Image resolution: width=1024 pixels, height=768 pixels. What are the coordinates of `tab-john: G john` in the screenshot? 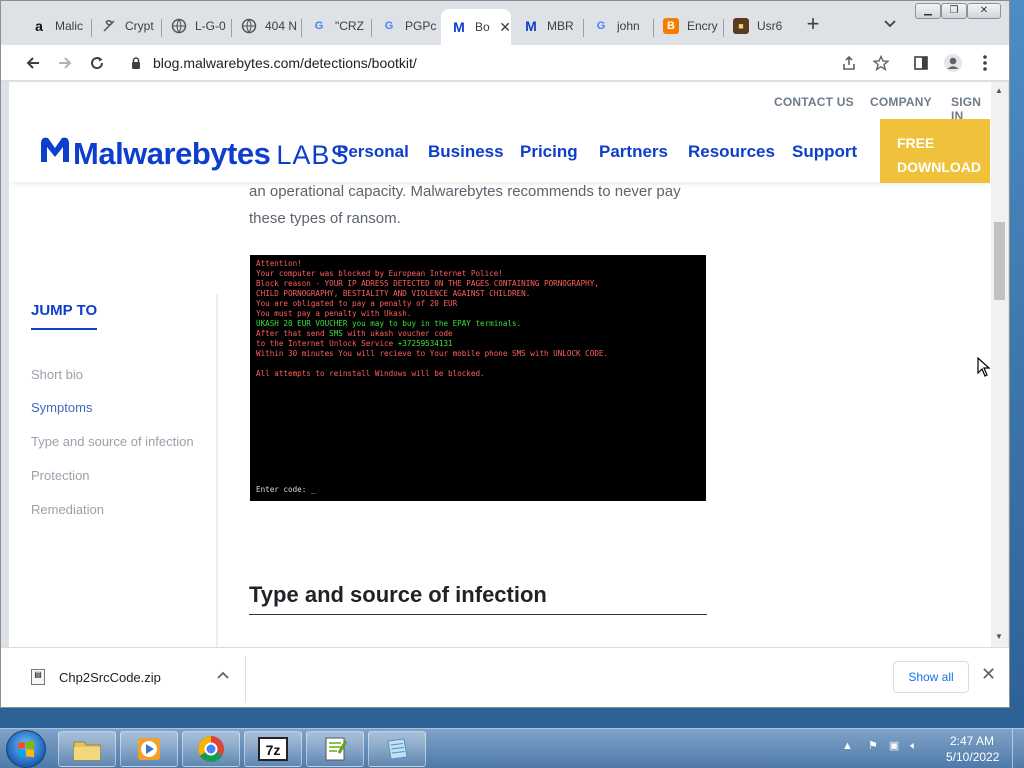 It's located at (617, 26).